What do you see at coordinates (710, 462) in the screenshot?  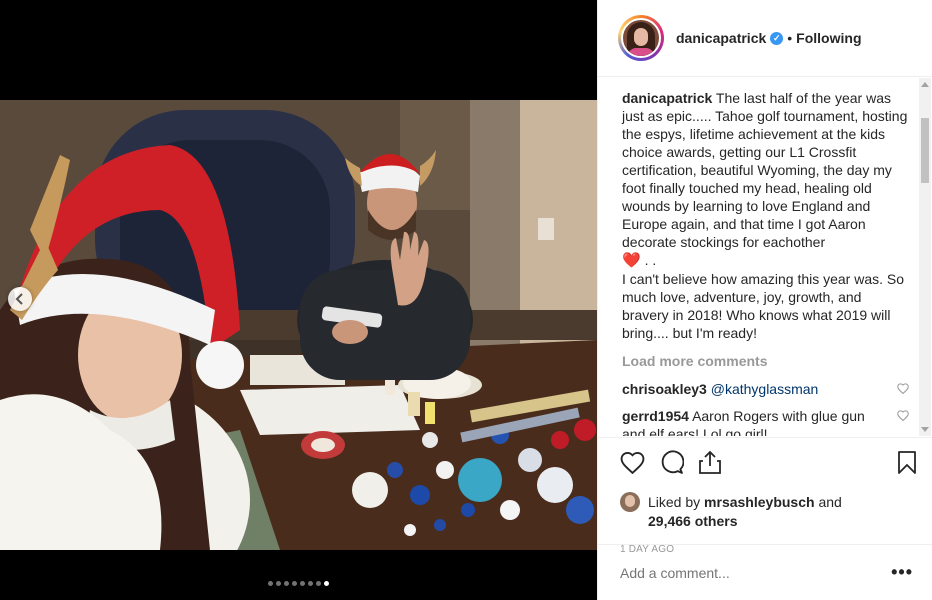 I see `share-icon` at bounding box center [710, 462].